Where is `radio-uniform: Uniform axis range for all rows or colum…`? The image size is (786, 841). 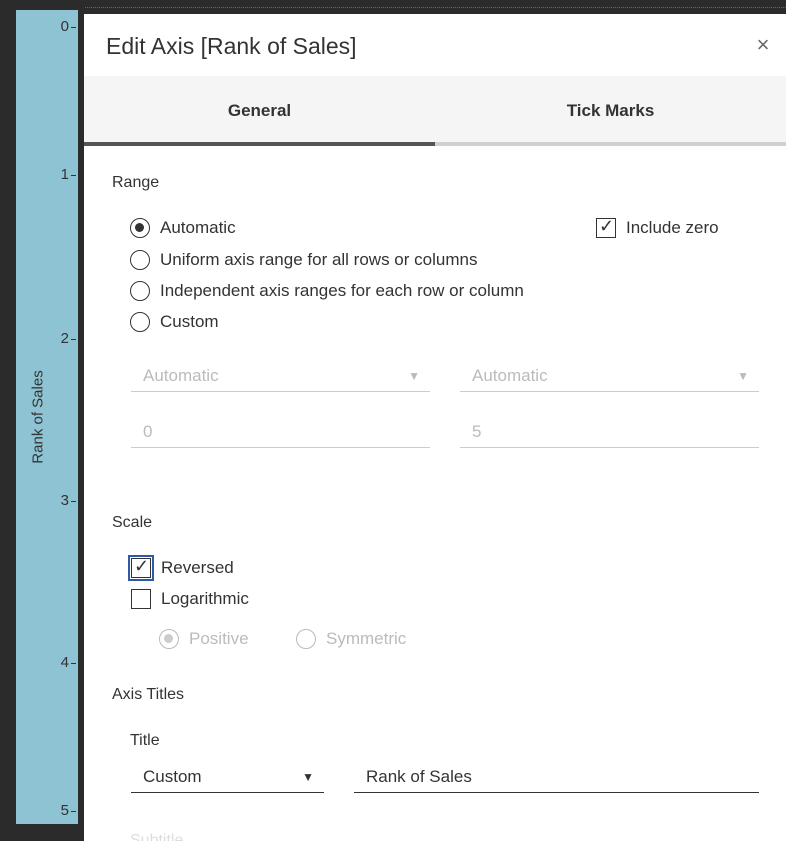 radio-uniform: Uniform axis range for all rows or colum… is located at coordinates (303, 260).